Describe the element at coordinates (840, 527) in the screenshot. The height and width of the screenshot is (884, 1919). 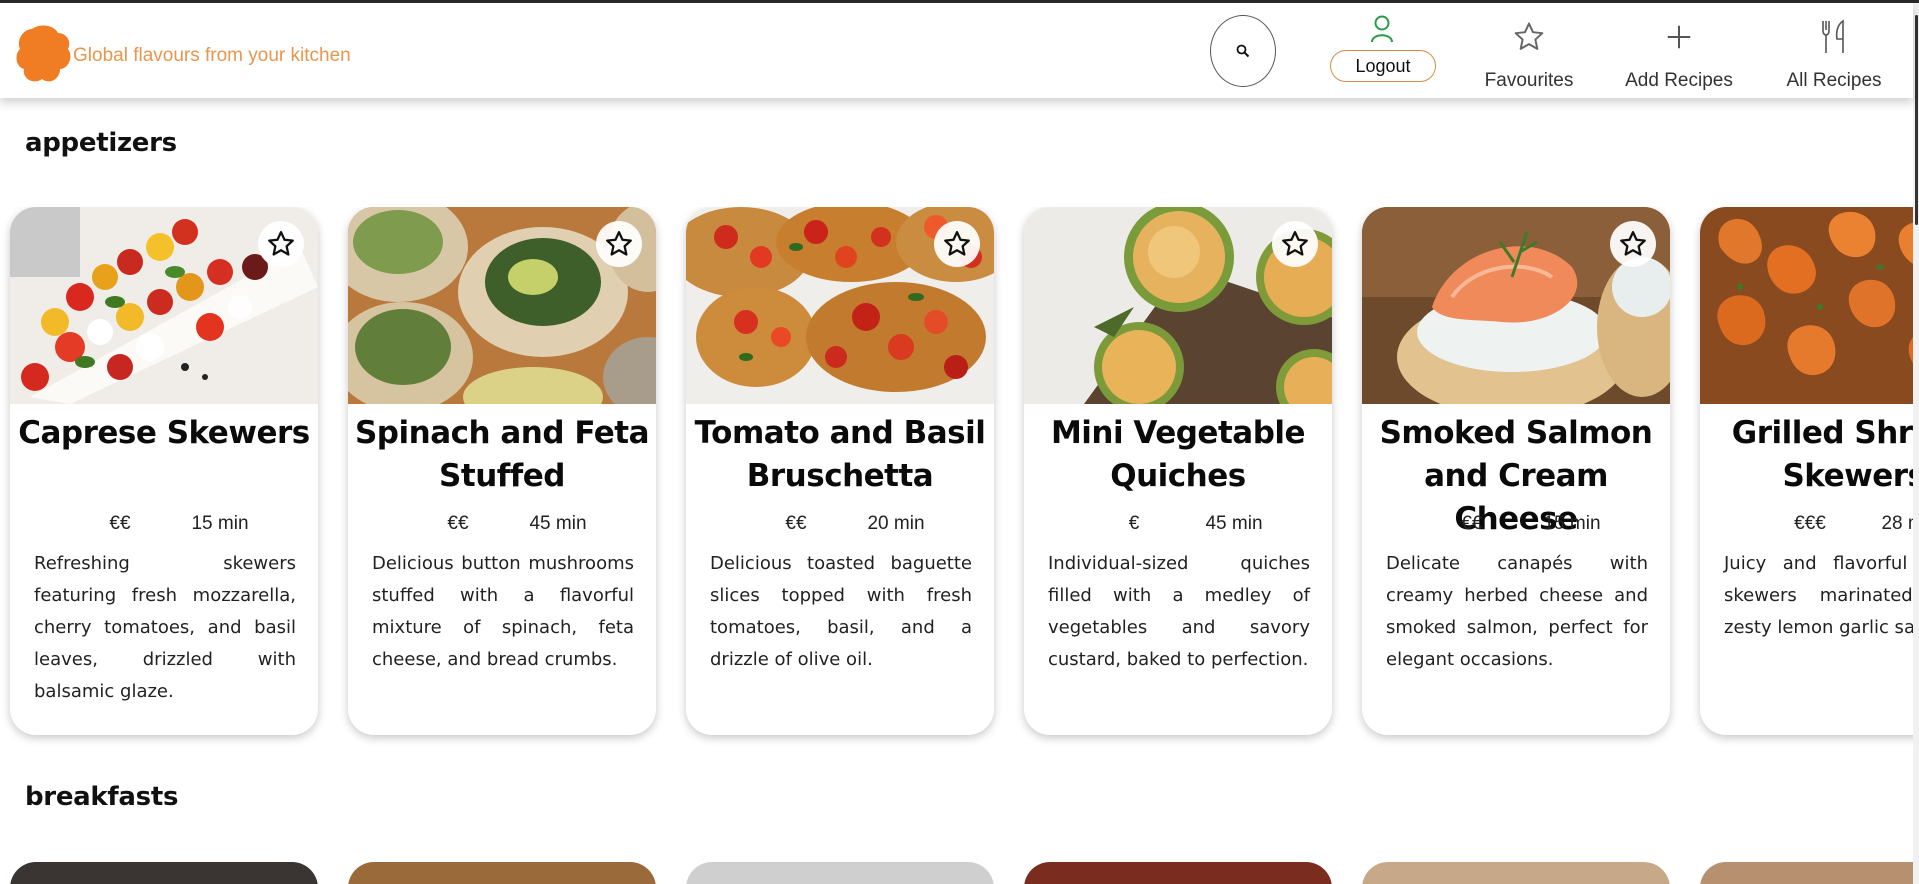
I see `recipe-meta: €€ 20 min` at that location.